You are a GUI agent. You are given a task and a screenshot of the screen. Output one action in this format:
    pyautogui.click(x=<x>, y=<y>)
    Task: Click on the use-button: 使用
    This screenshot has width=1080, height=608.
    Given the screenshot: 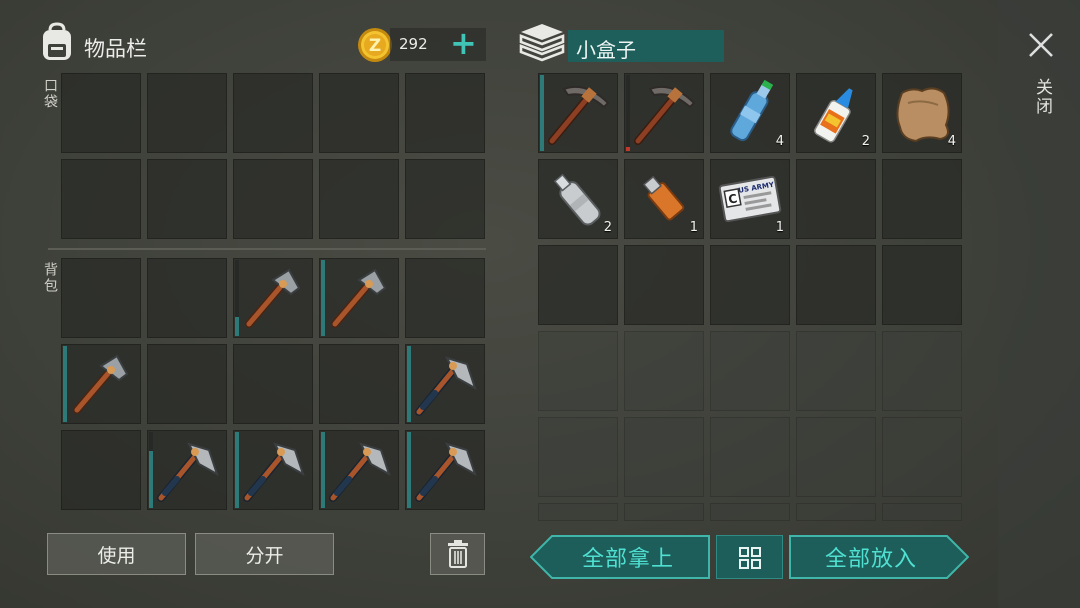 What is the action you would take?
    pyautogui.click(x=116, y=554)
    